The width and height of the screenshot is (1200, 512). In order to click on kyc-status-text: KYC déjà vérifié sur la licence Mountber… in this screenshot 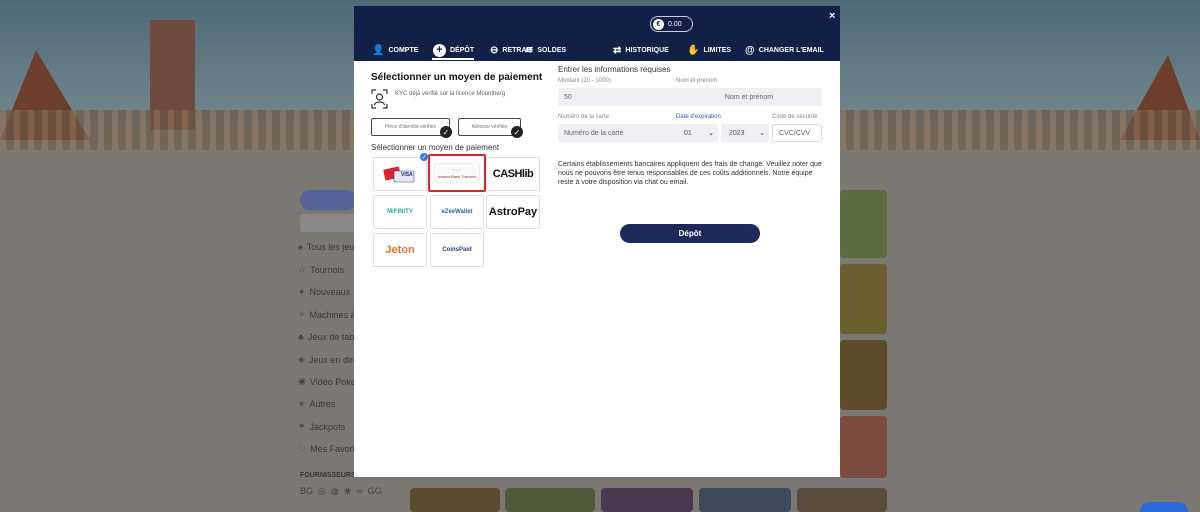, I will do `click(450, 94)`.